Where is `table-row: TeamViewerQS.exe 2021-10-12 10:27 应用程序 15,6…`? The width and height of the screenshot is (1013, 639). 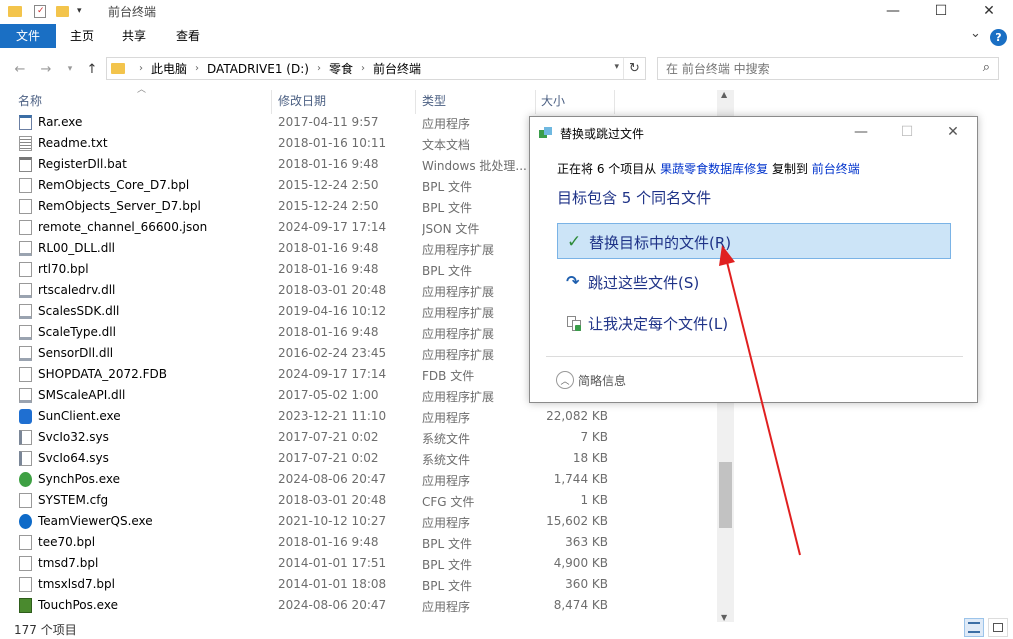 table-row: TeamViewerQS.exe 2021-10-12 10:27 应用程序 15,6… is located at coordinates (360, 521).